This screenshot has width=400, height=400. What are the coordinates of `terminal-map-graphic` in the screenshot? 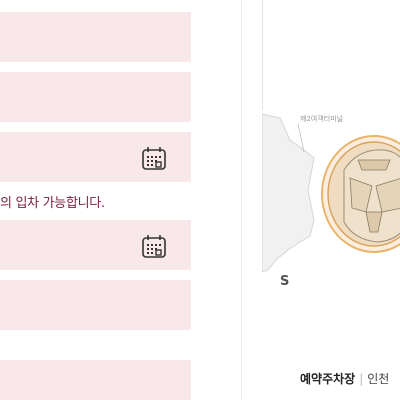 It's located at (330, 193).